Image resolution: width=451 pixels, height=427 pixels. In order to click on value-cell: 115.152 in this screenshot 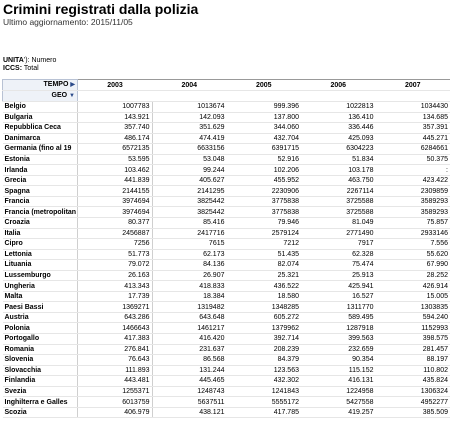, I will do `click(338, 371)`.